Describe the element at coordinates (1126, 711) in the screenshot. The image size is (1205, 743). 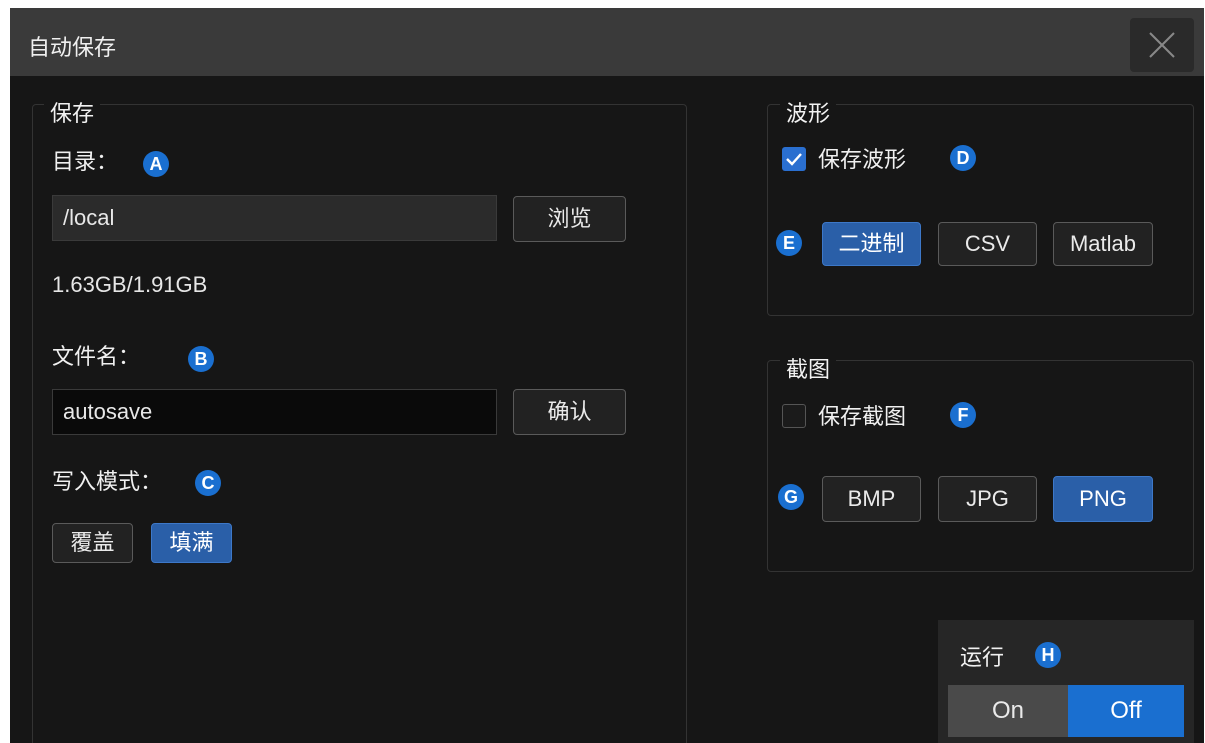
I see `run-off-button: Off` at that location.